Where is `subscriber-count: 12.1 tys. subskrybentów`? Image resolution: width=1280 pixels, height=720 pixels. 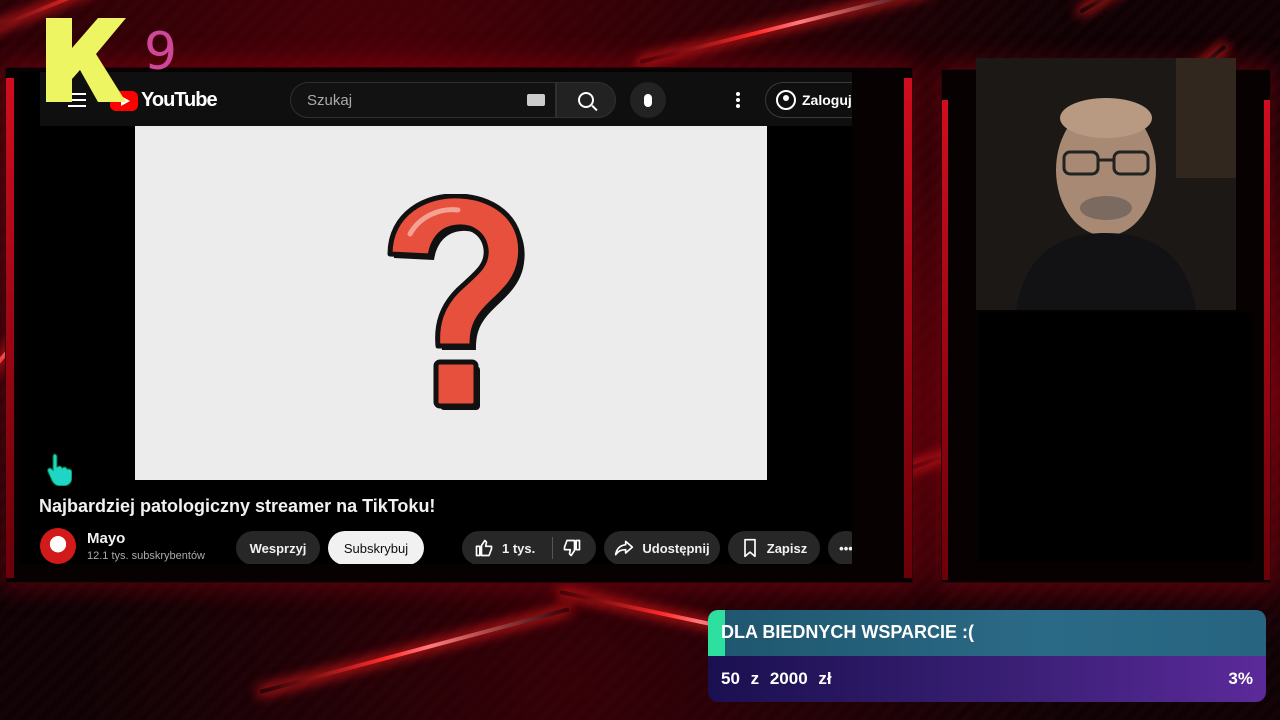
subscriber-count: 12.1 tys. subskrybentów is located at coordinates (146, 556).